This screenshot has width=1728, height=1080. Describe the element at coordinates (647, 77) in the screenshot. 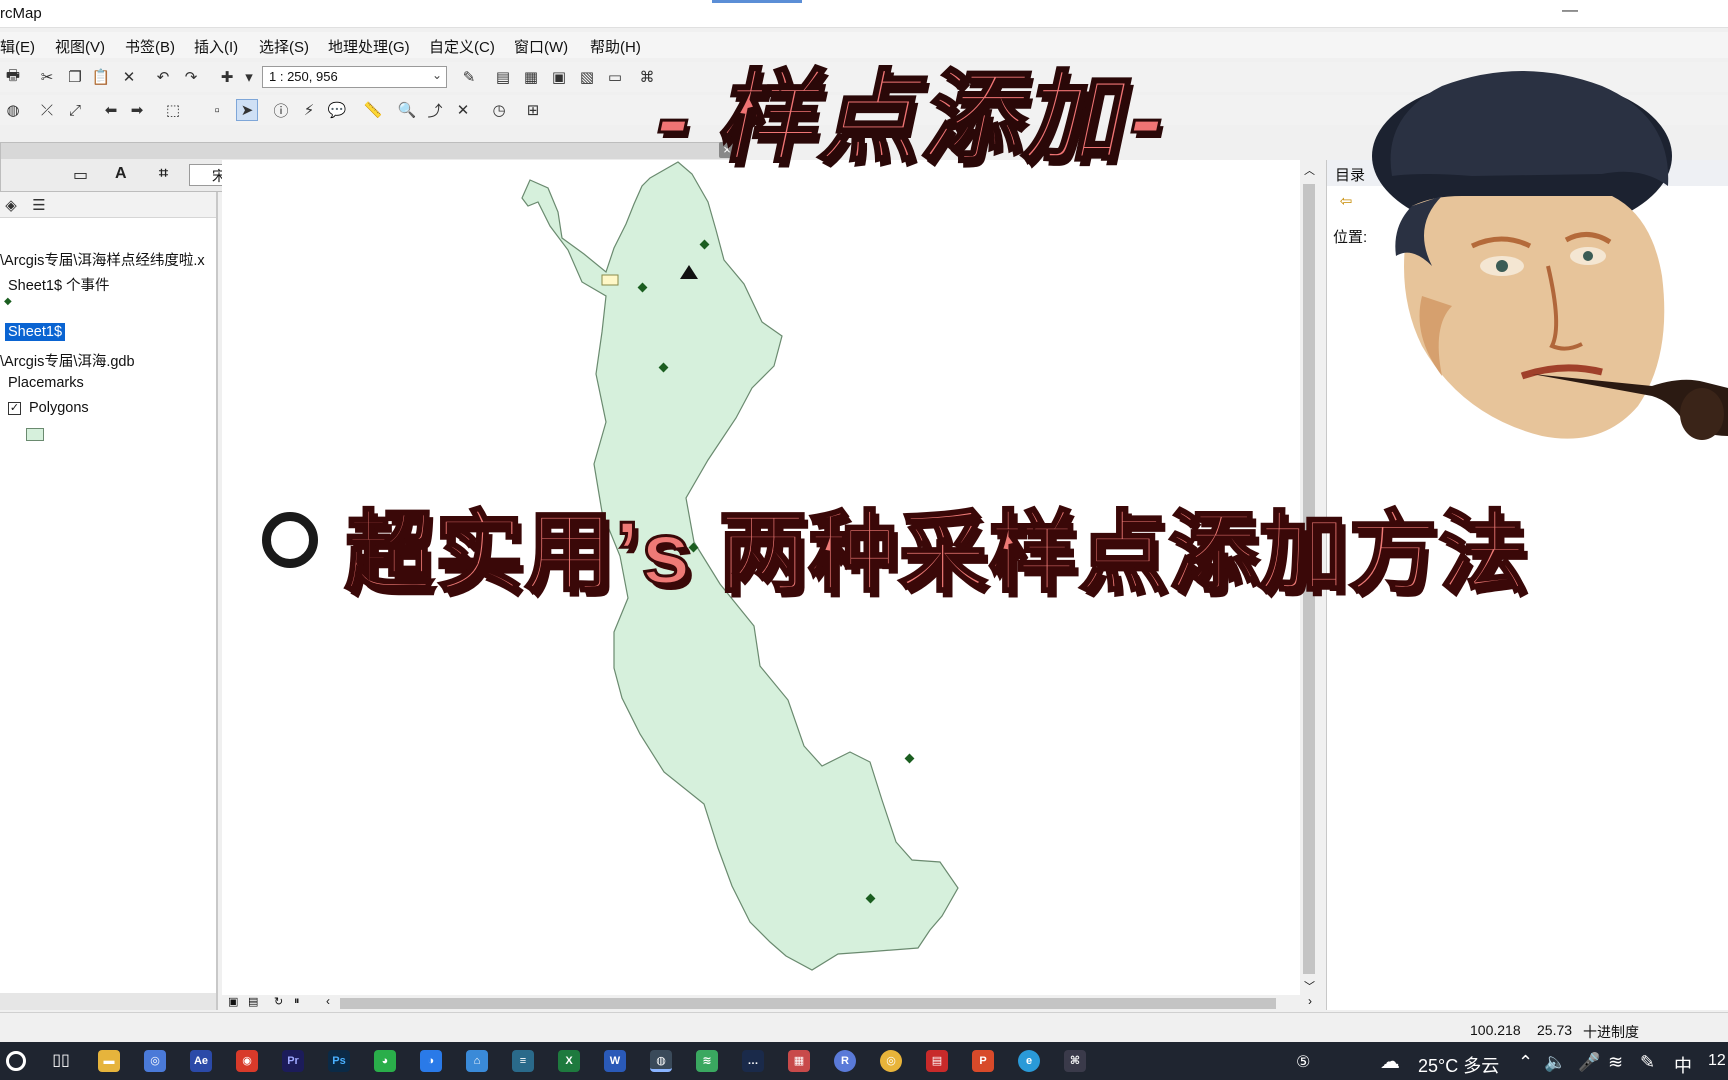

I see `model-builder-icon: ⌘` at that location.